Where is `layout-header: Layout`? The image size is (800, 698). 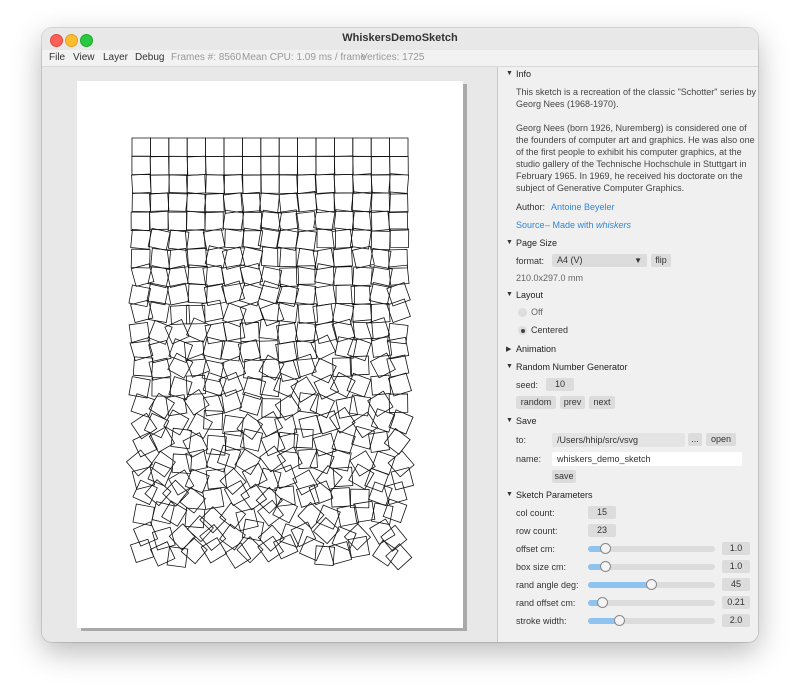
layout-header: Layout is located at coordinates (529, 295).